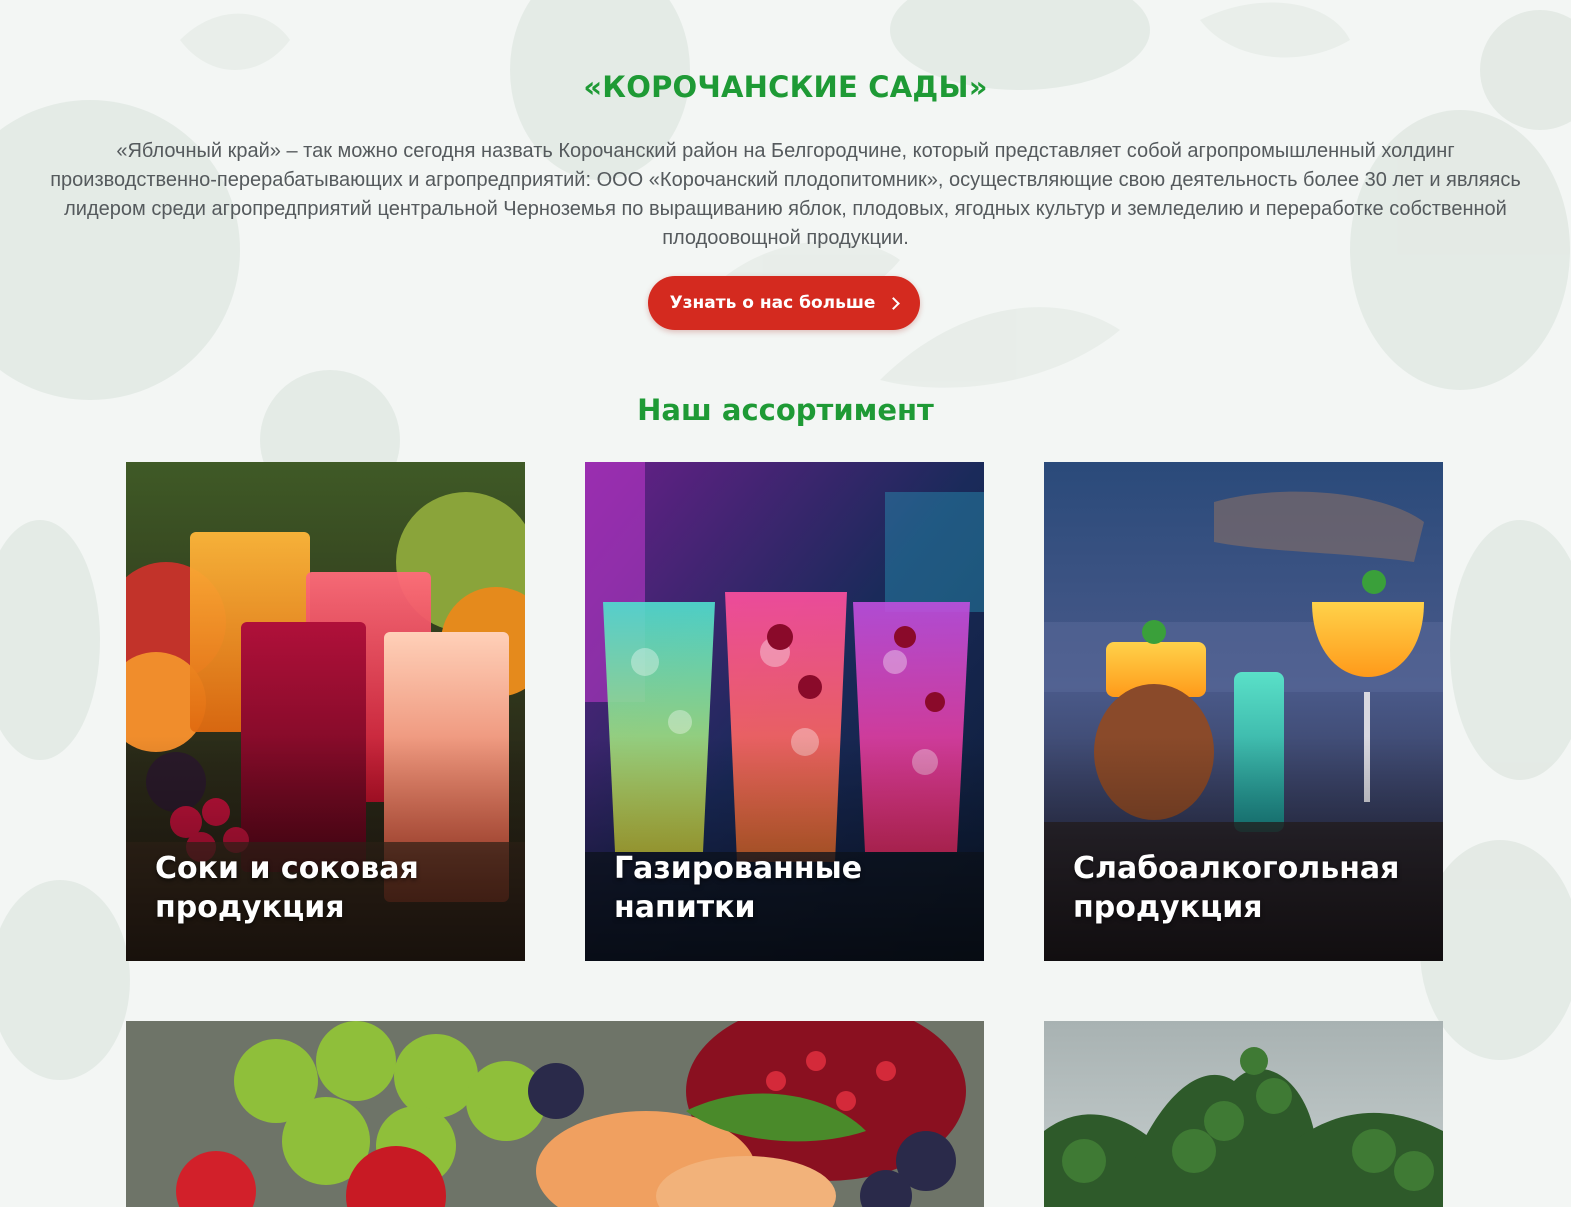 This screenshot has width=1571, height=1207. I want to click on chevron-right-icon, so click(894, 303).